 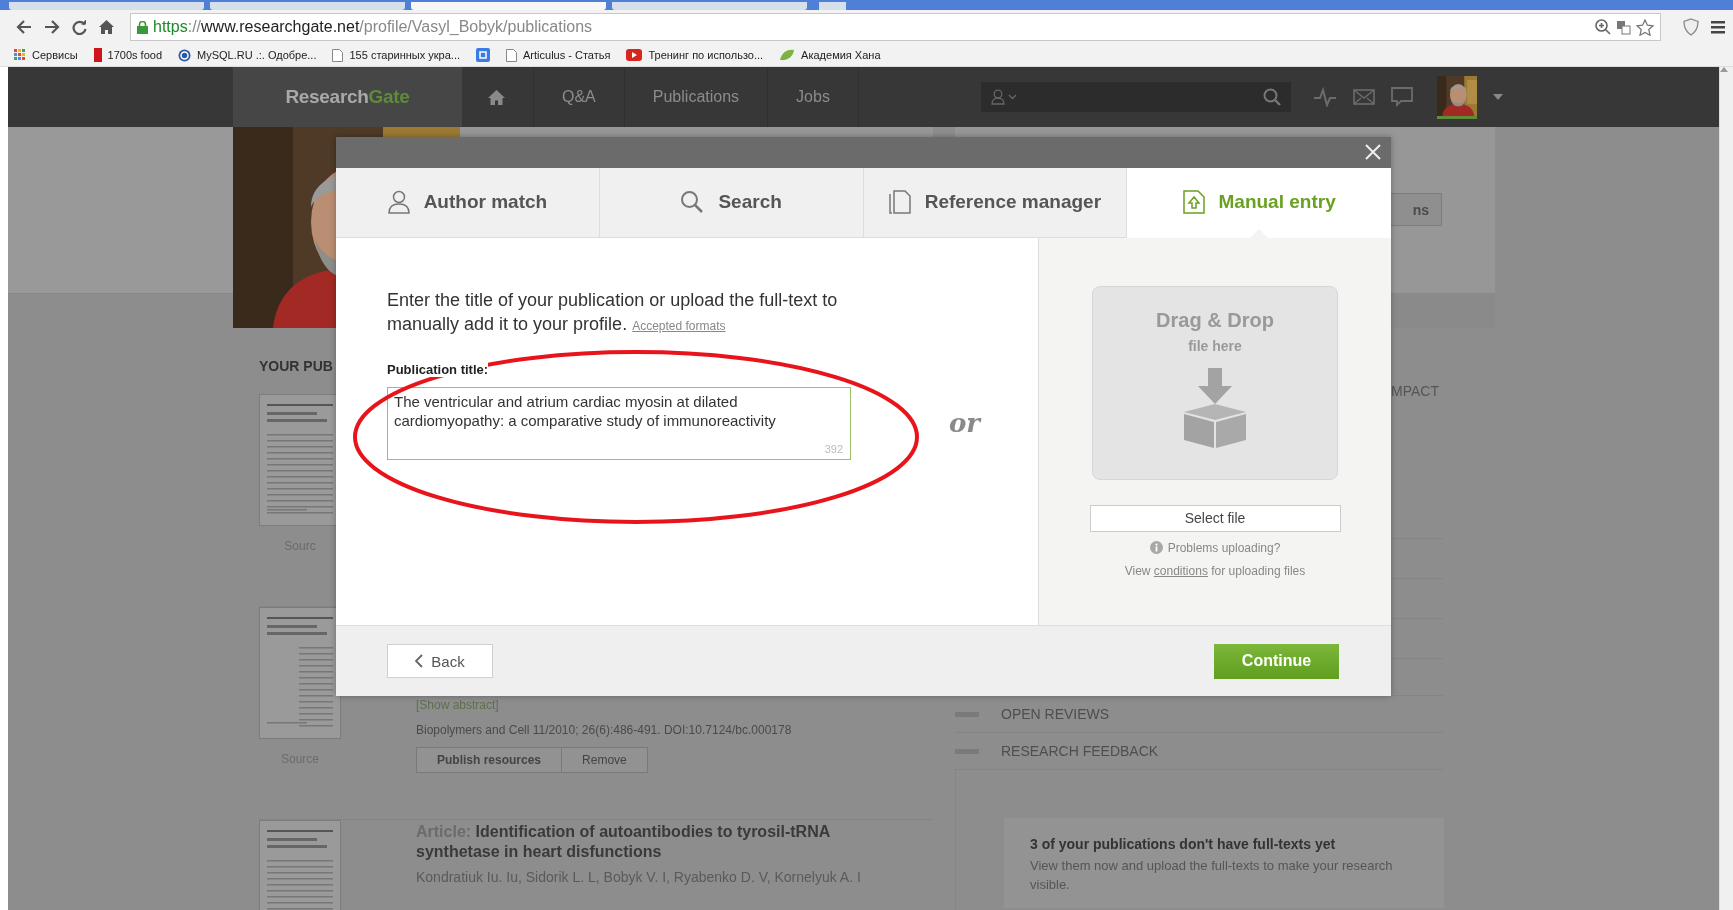 I want to click on arrow-right-icon, so click(x=52, y=27).